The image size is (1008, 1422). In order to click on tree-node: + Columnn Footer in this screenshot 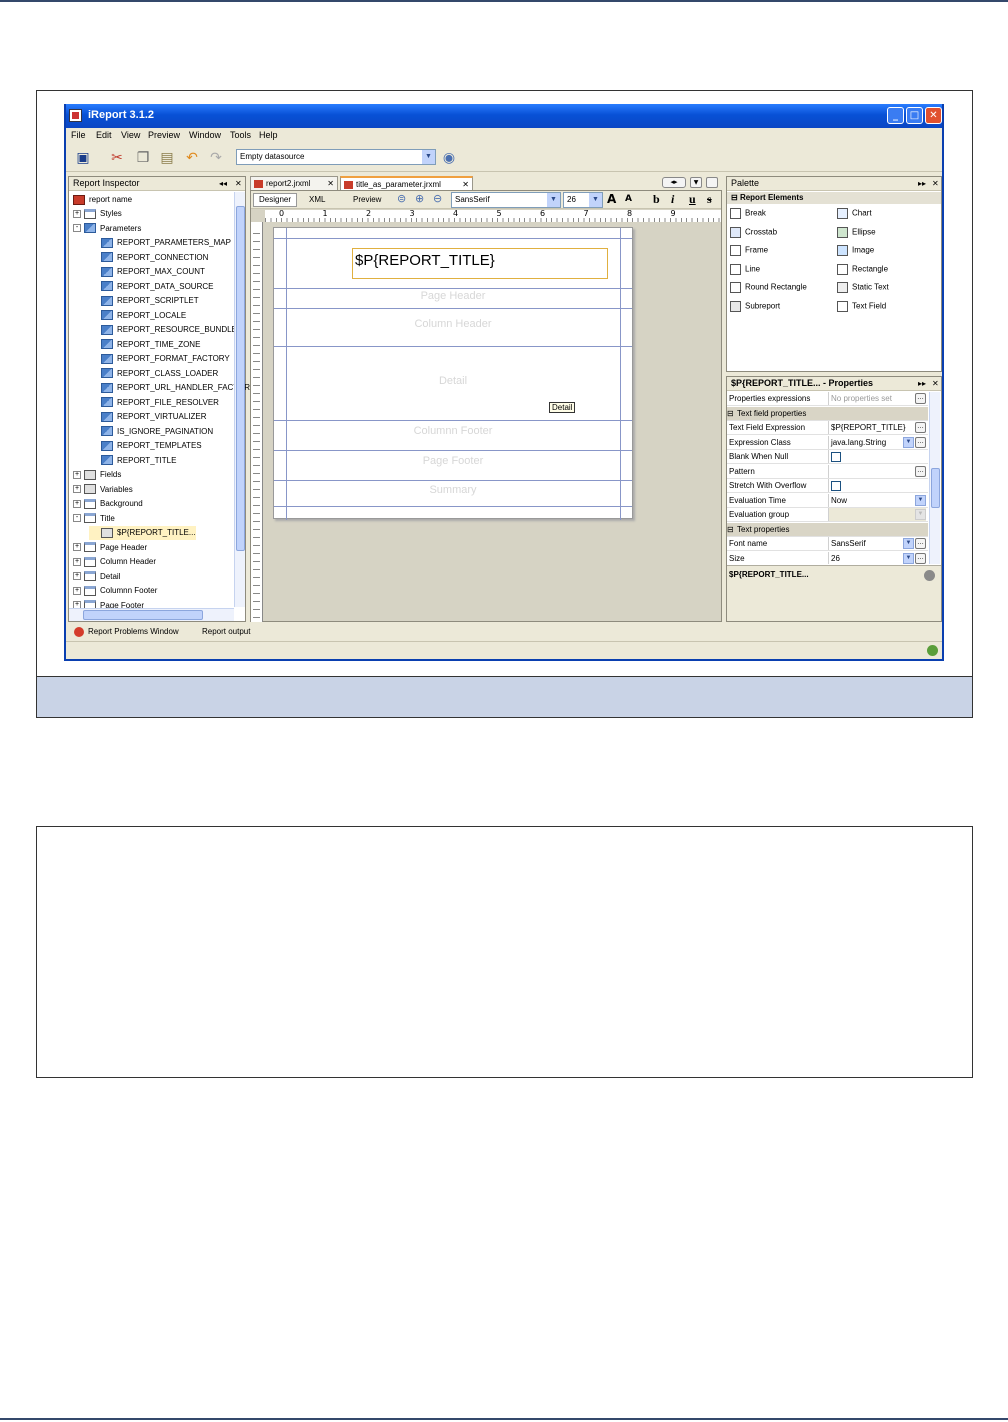, I will do `click(115, 591)`.